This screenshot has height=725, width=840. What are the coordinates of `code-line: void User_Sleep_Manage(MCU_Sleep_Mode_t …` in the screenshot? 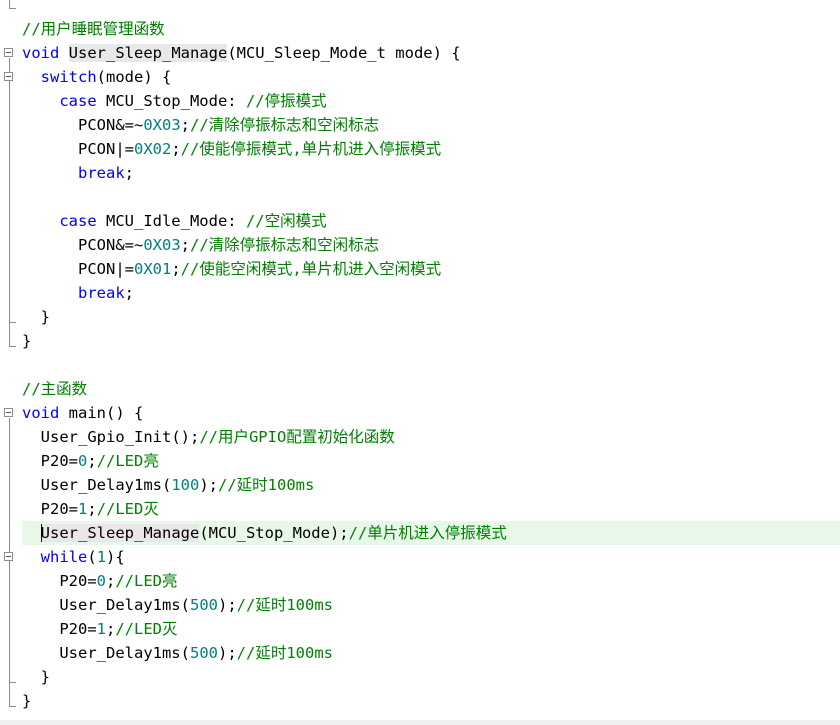 It's located at (431, 53).